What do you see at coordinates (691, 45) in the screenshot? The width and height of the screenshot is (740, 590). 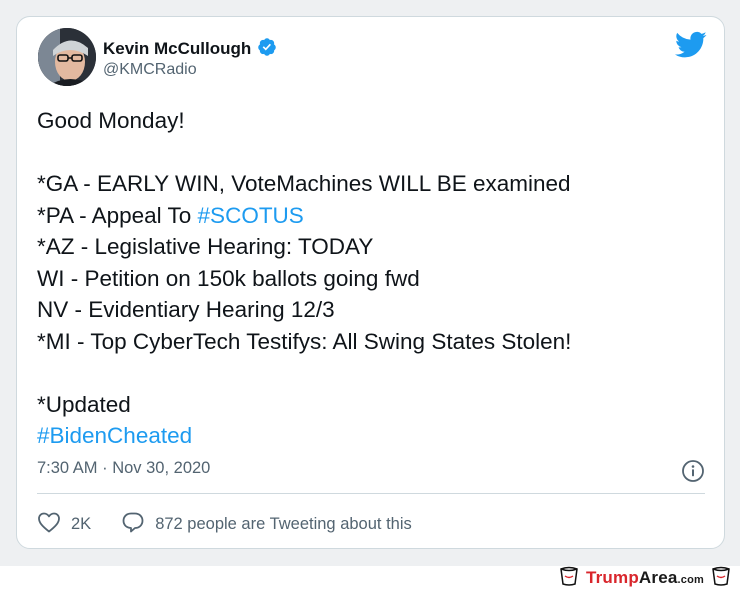 I see `twitter-bird-icon` at bounding box center [691, 45].